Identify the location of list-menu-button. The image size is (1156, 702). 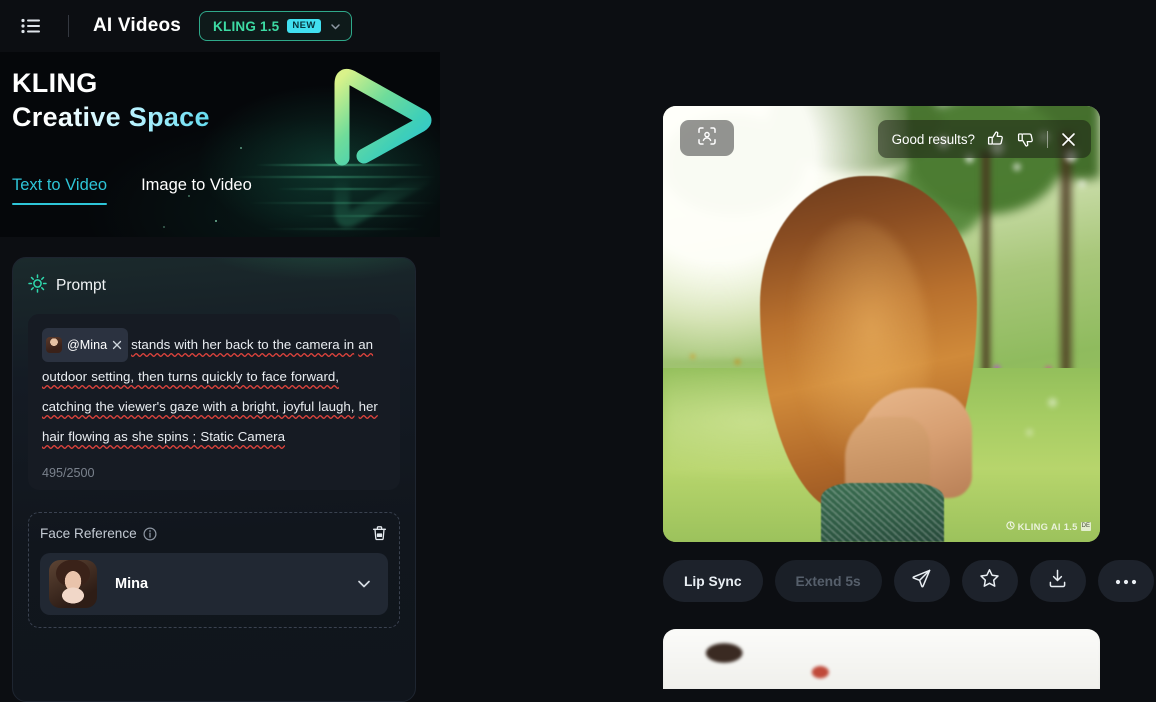
(31, 26).